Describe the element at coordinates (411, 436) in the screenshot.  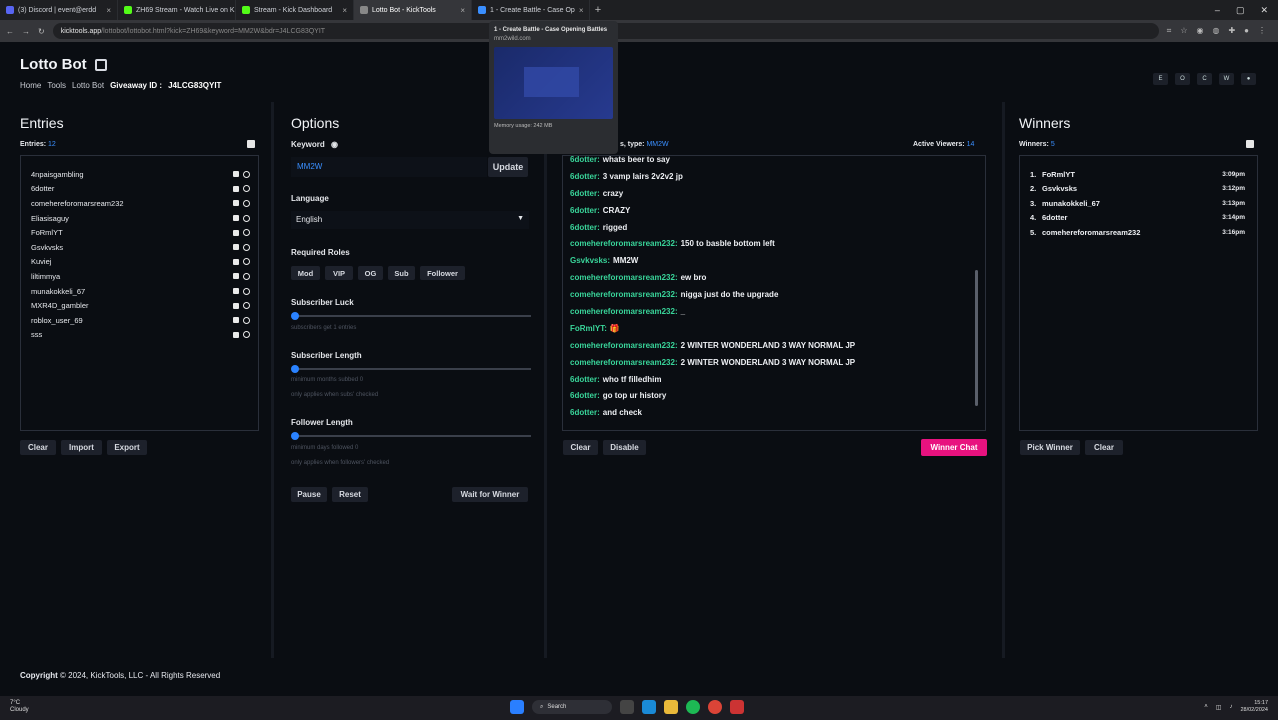
I see `follower-length-slider` at that location.